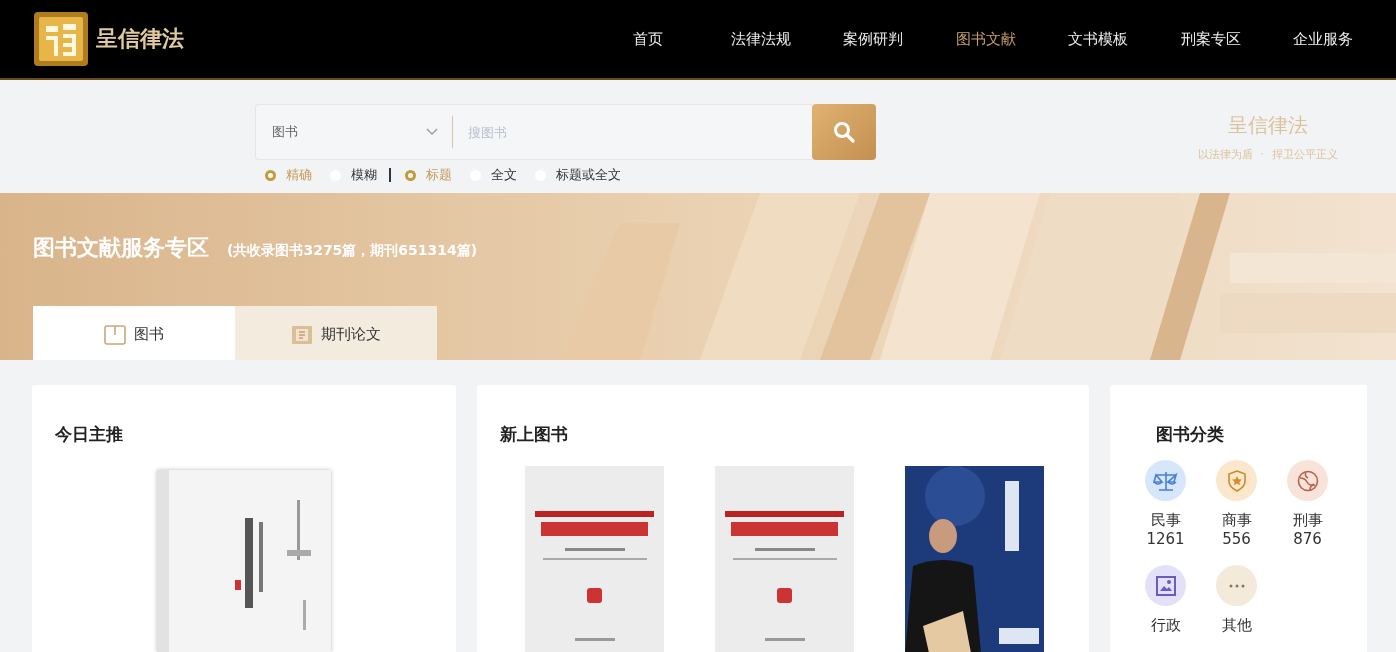 This screenshot has height=652, width=1396. Describe the element at coordinates (1210, 39) in the screenshot. I see `nav-link: 刑案专区` at that location.